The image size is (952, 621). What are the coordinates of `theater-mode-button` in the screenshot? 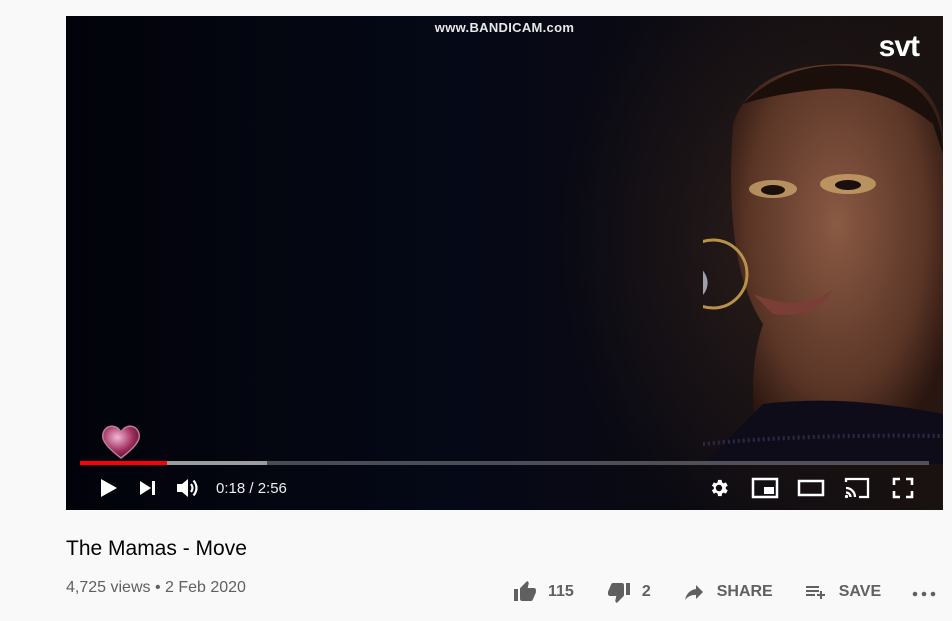 It's located at (811, 488).